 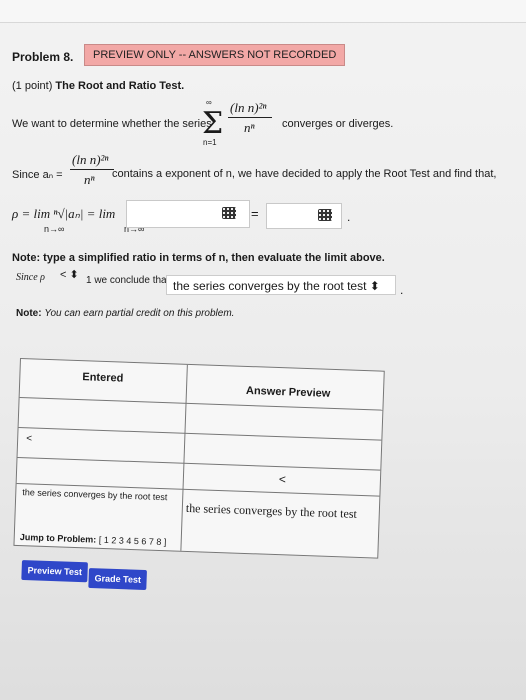 I want to click on comparison-value: <, so click(x=63, y=275).